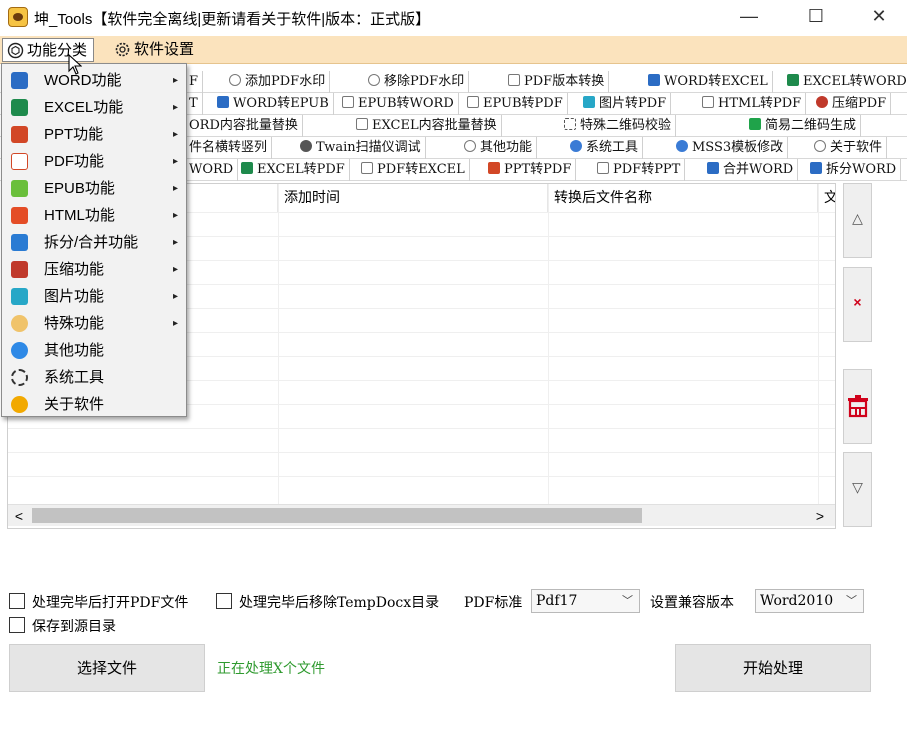  Describe the element at coordinates (820, 516) in the screenshot. I see `scroll-right-button: >` at that location.